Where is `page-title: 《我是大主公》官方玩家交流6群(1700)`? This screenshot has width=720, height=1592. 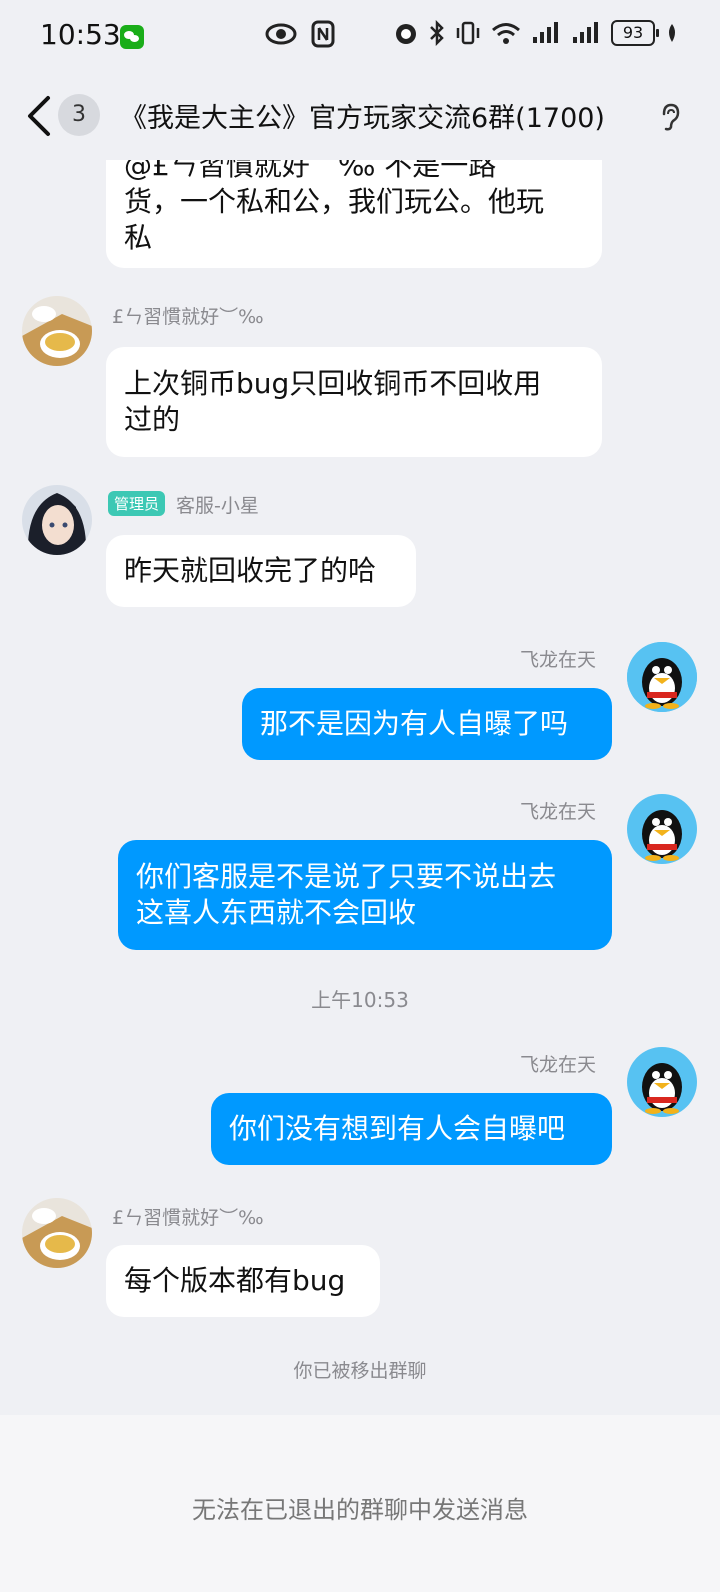 page-title: 《我是大主公》官方玩家交流6群(1700) is located at coordinates (362, 115).